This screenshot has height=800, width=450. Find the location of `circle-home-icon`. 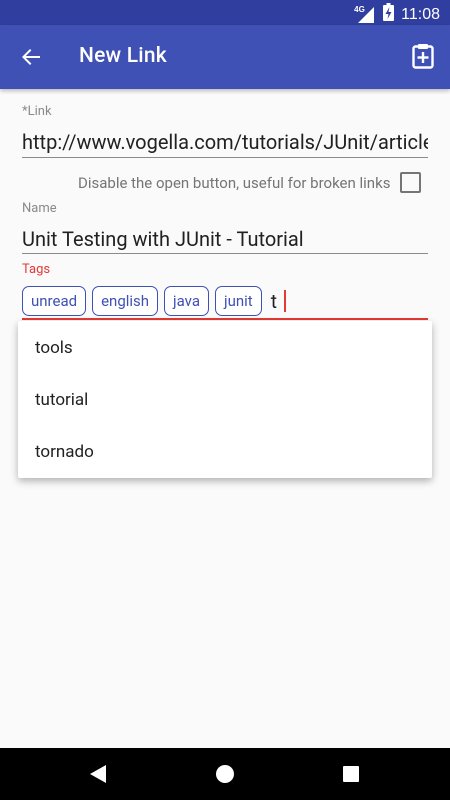

circle-home-icon is located at coordinates (225, 774).